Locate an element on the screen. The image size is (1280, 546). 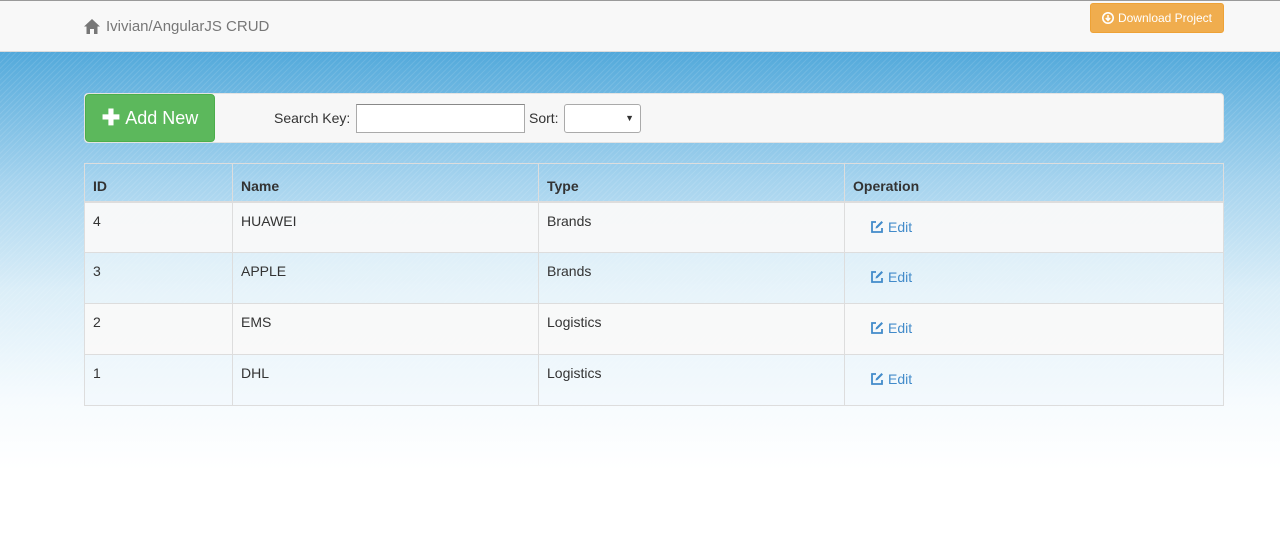
brand-link: Ivivian/AngularJS CRUD is located at coordinates (176, 26).